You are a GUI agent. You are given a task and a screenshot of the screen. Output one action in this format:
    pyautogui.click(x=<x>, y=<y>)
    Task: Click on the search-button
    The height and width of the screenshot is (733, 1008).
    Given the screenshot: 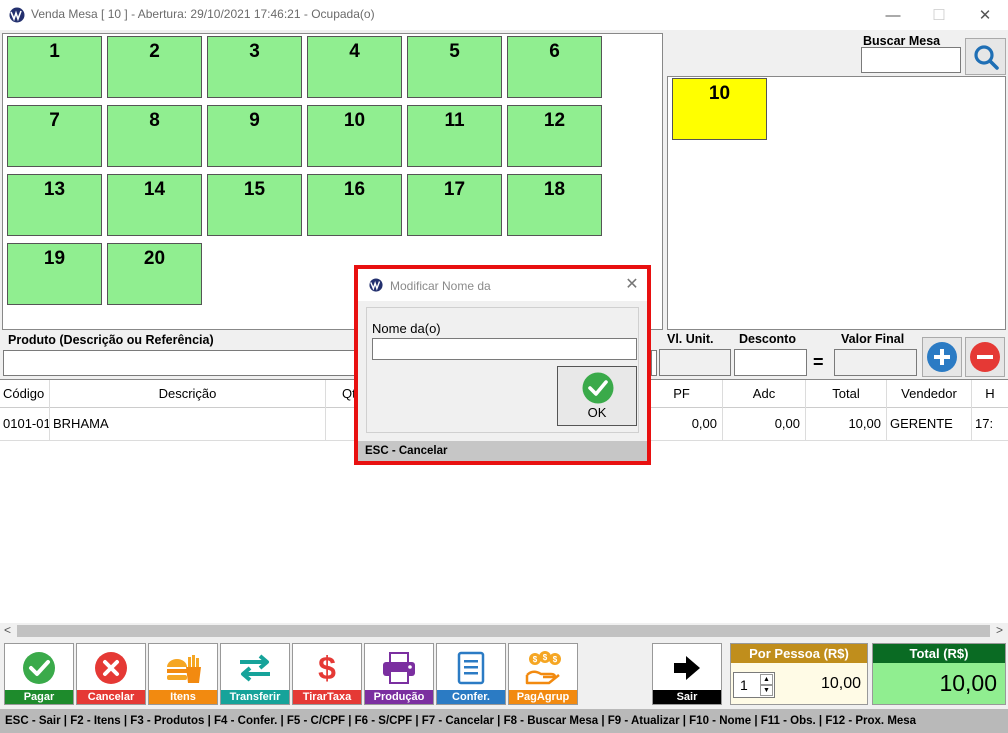 What is the action you would take?
    pyautogui.click(x=985, y=56)
    